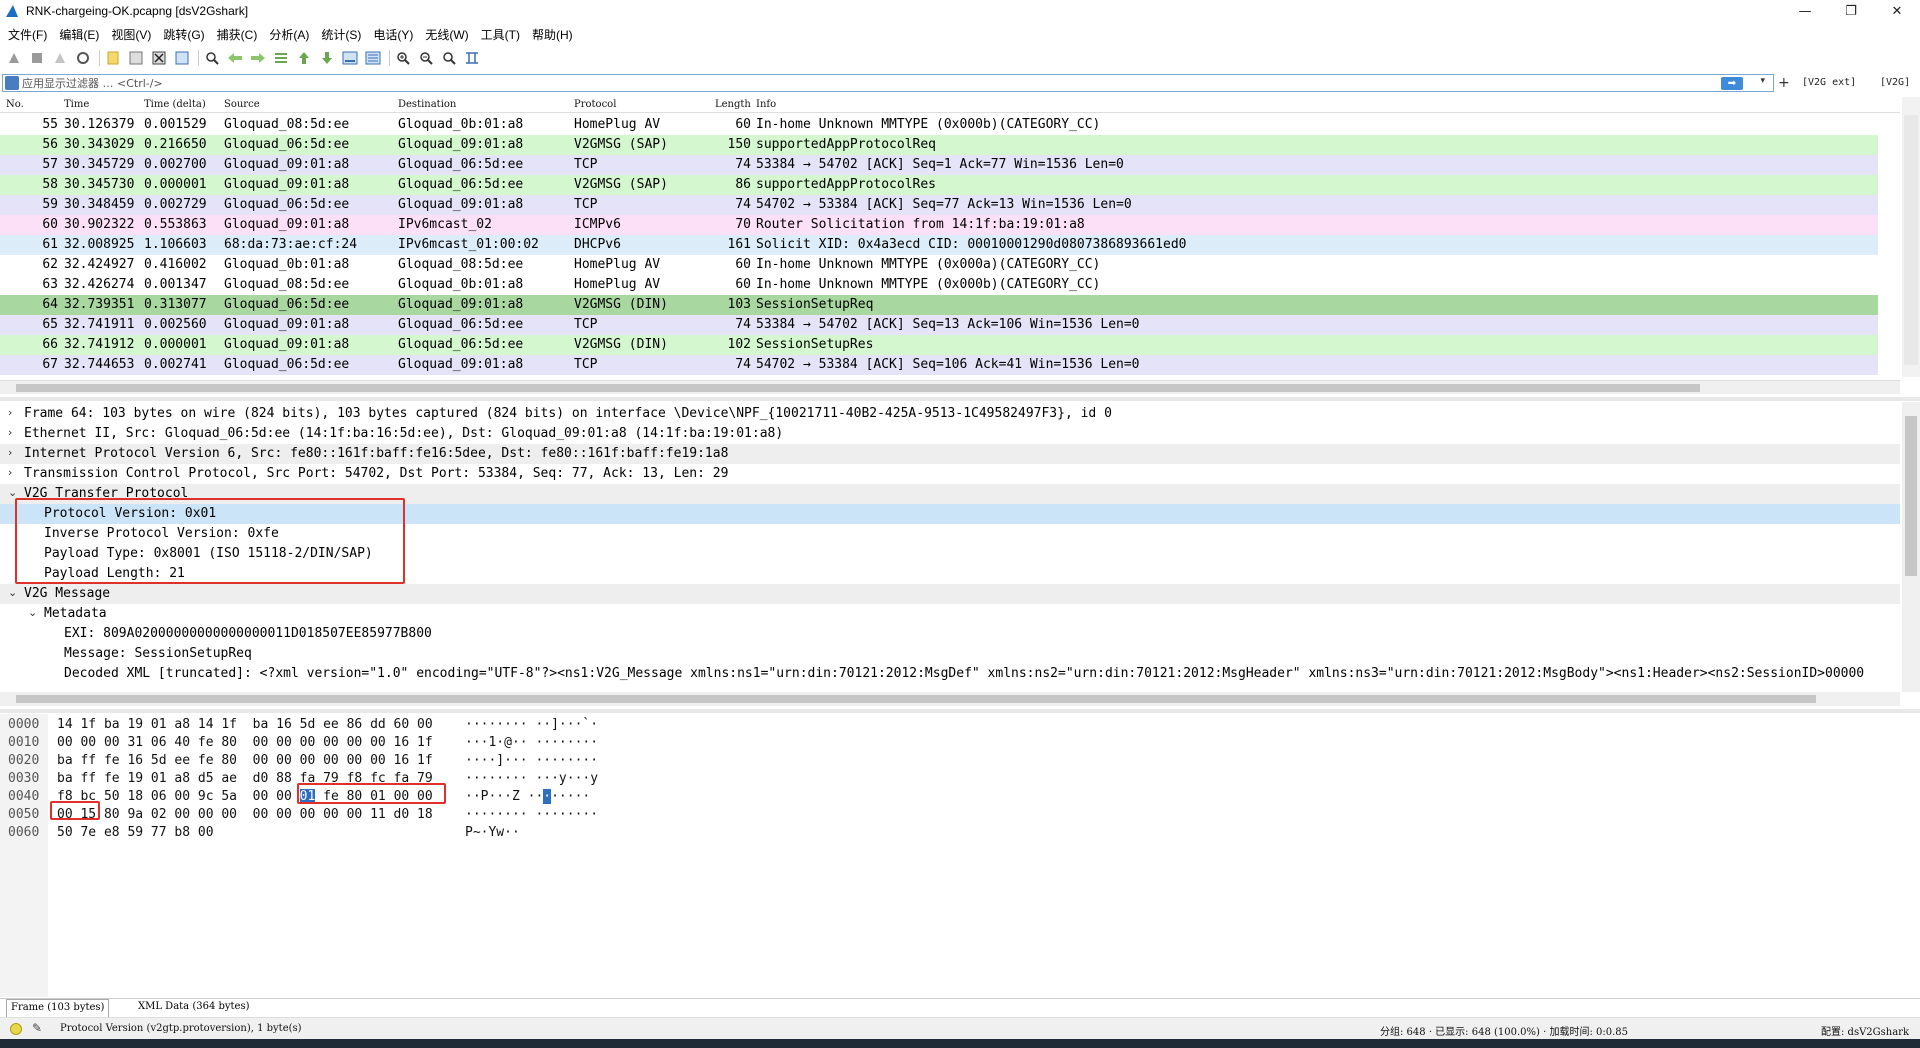 The image size is (1920, 1048). I want to click on profile-status: 配置: dsV2Gshark, so click(1865, 1030).